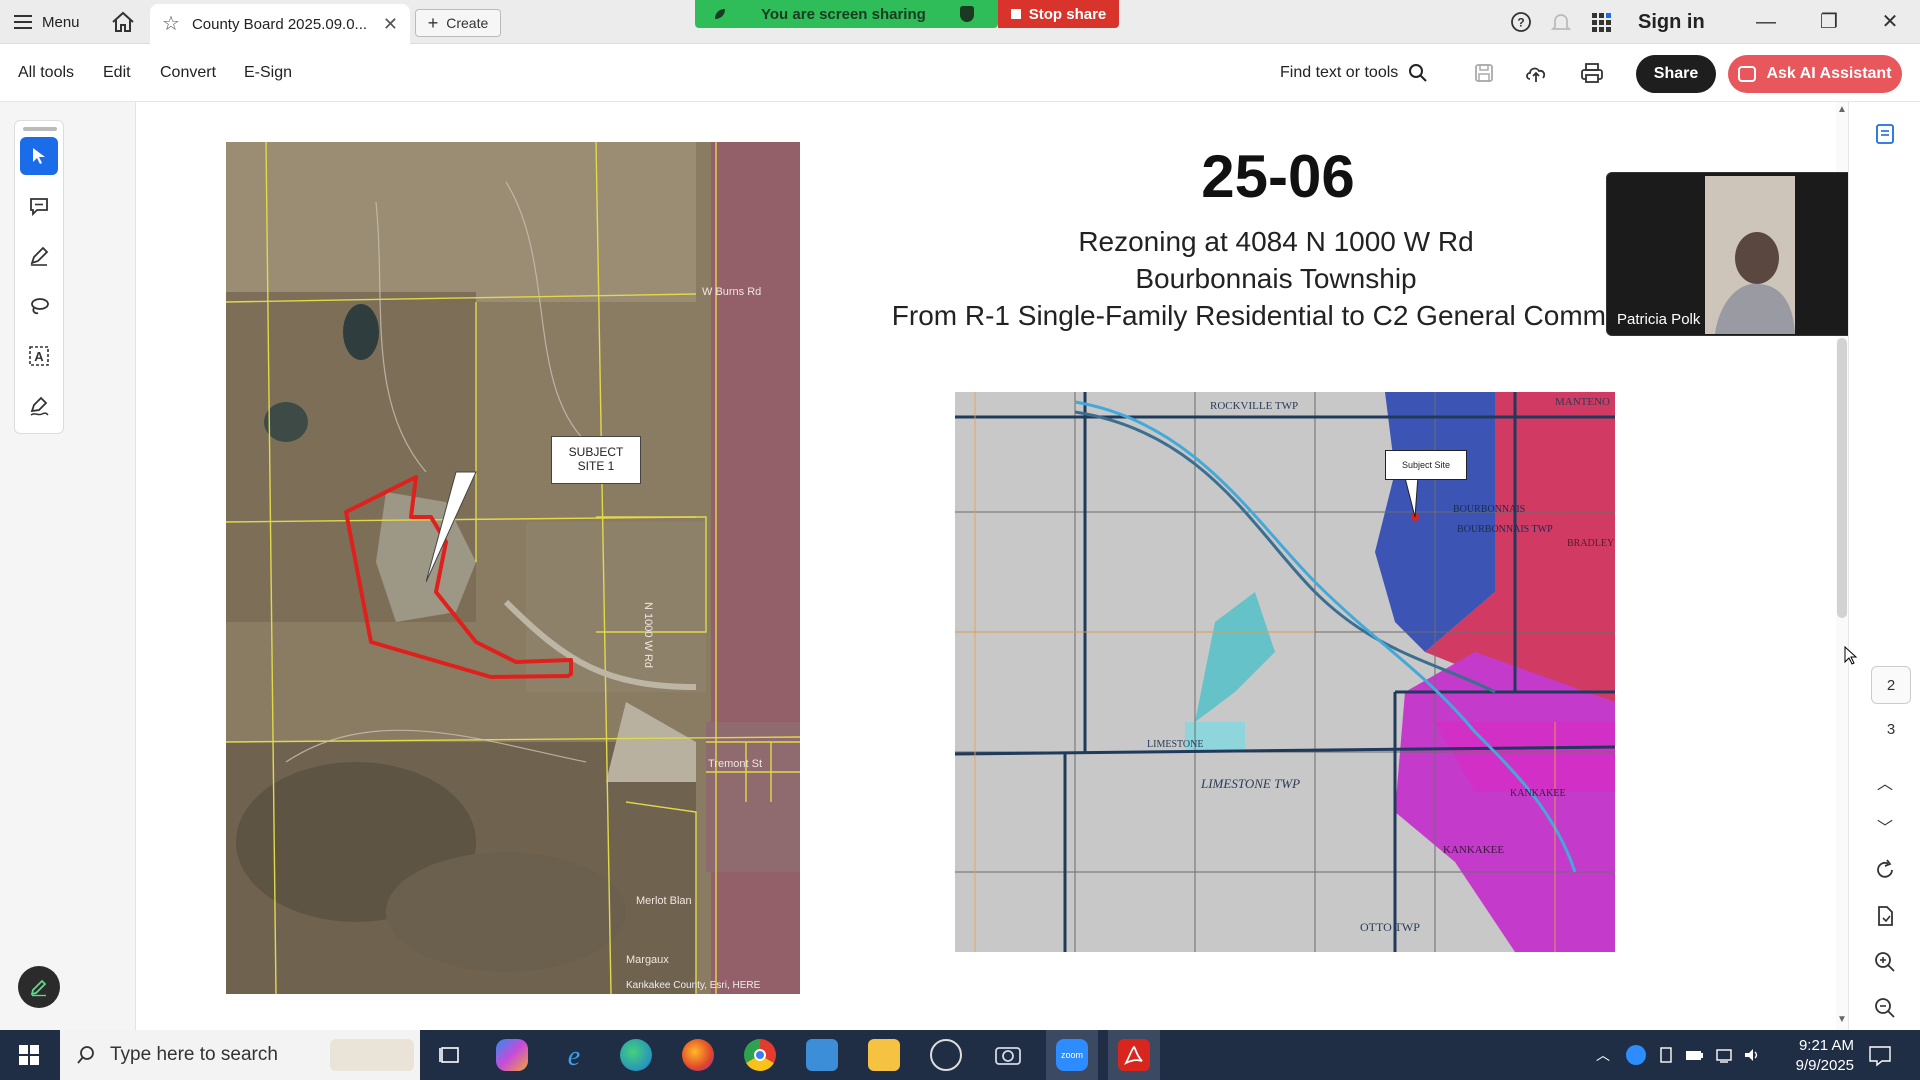 This screenshot has height=1080, width=1920. Describe the element at coordinates (1842, 109) in the screenshot. I see `scroll-up-icon: ▲` at that location.